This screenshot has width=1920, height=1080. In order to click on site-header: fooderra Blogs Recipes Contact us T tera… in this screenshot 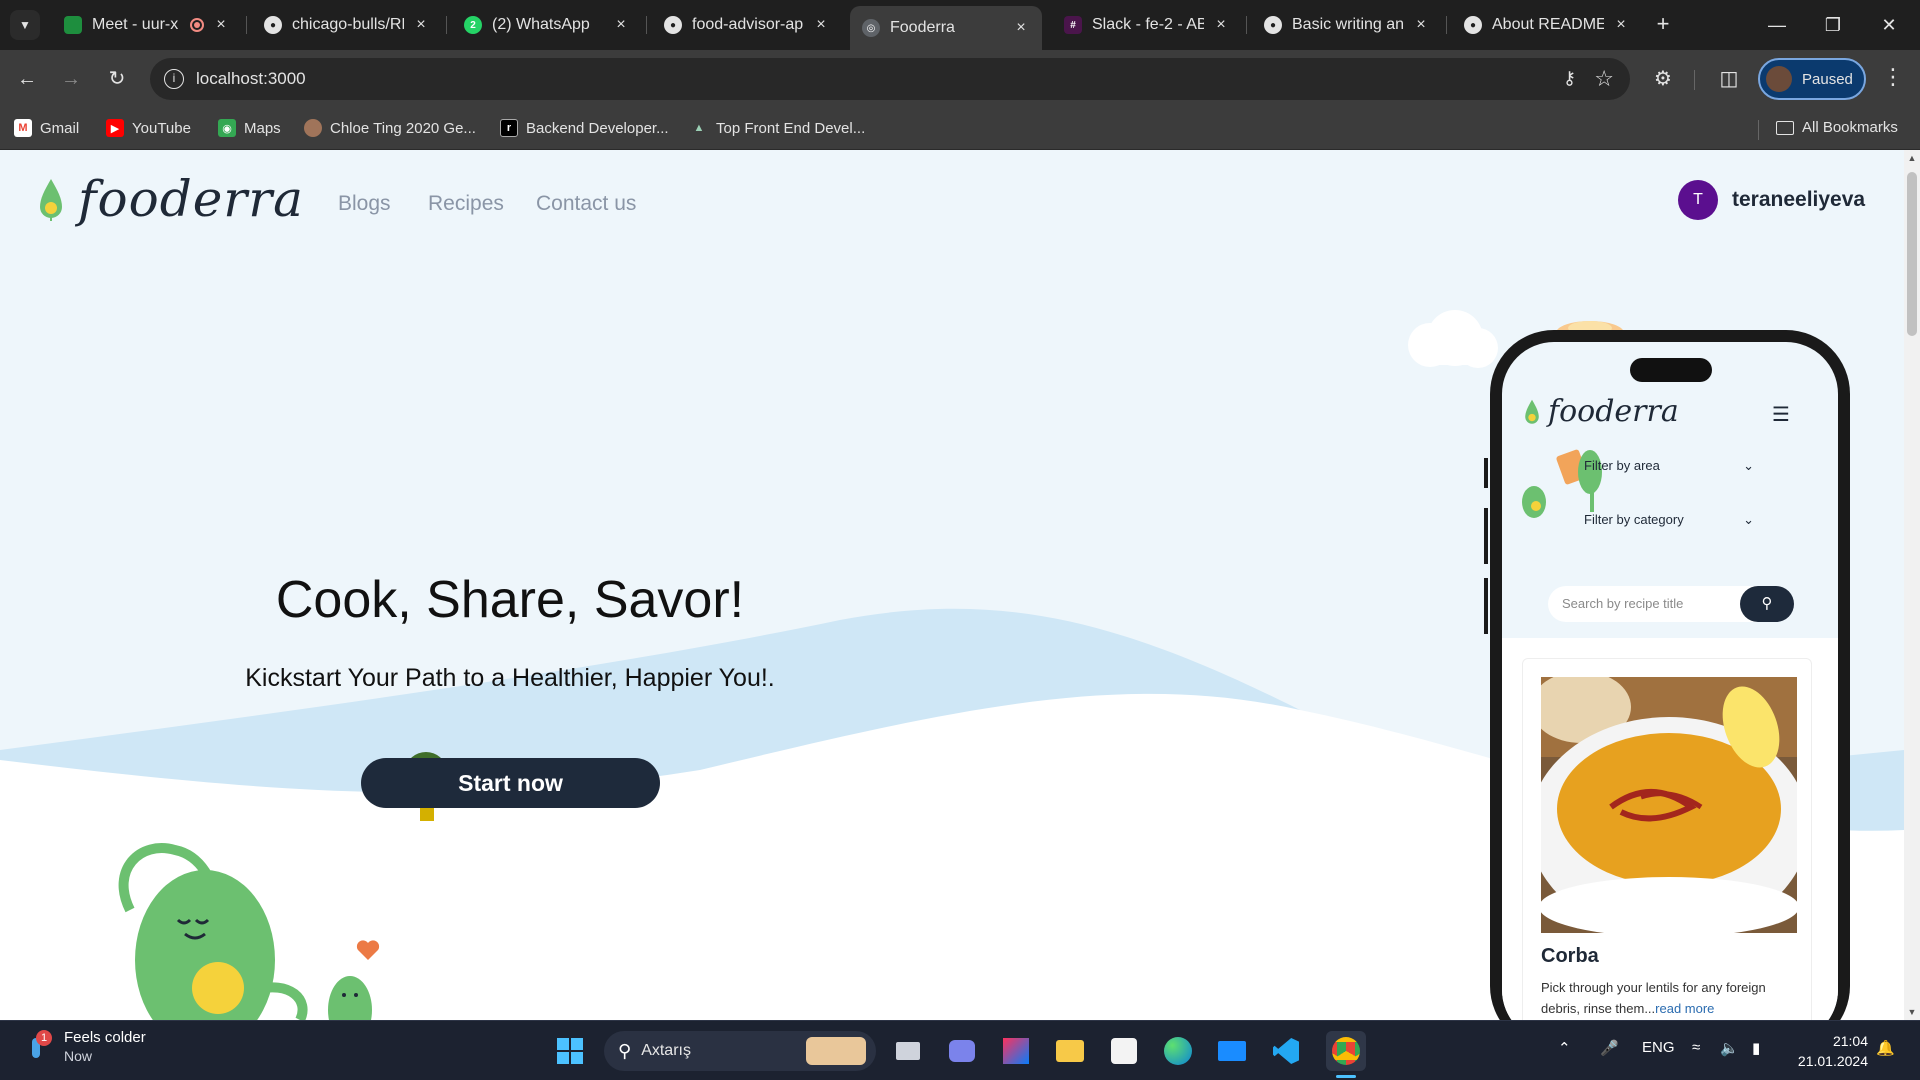, I will do `click(952, 205)`.